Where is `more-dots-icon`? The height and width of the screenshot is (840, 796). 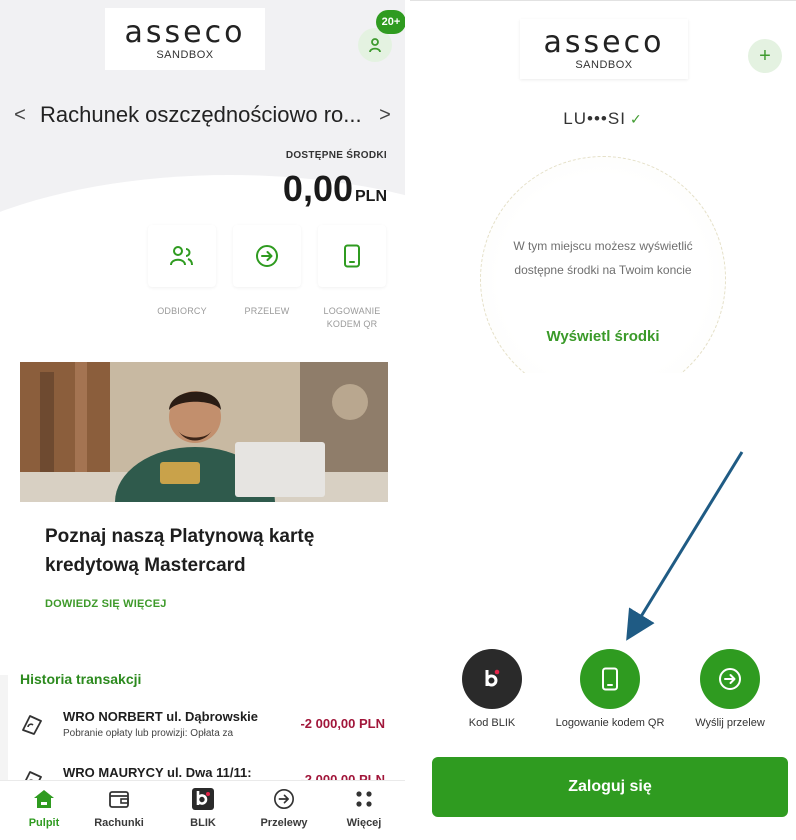 more-dots-icon is located at coordinates (364, 799).